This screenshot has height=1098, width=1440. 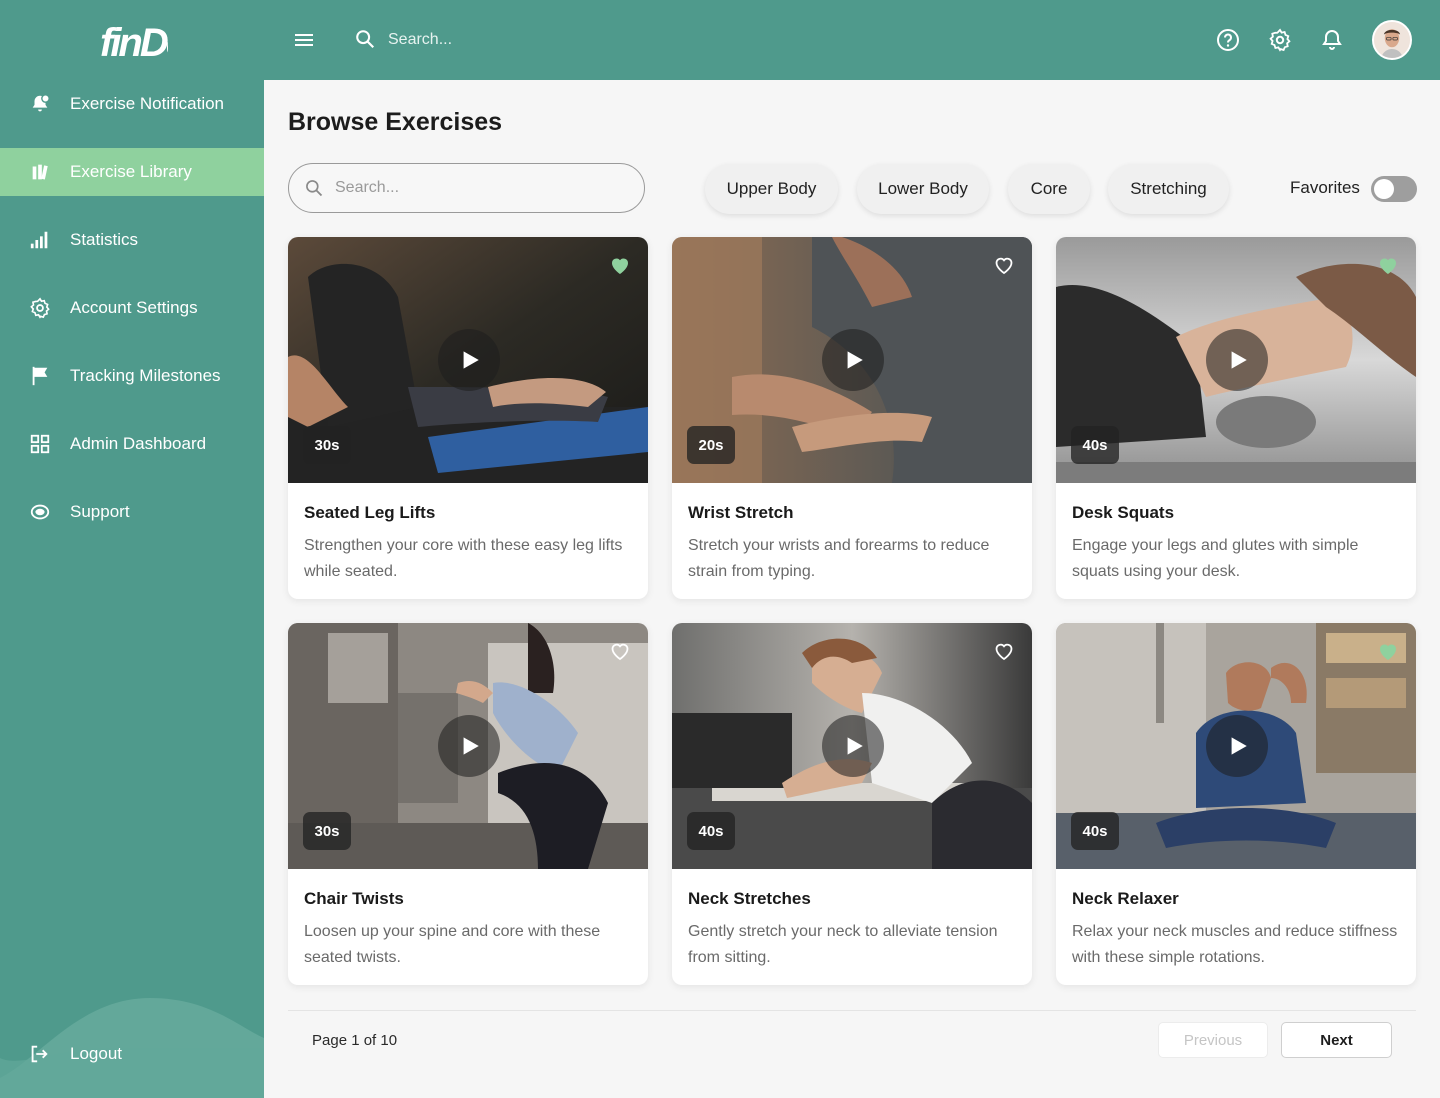 I want to click on sidebar-item-label: Tracking Milestones, so click(x=145, y=375).